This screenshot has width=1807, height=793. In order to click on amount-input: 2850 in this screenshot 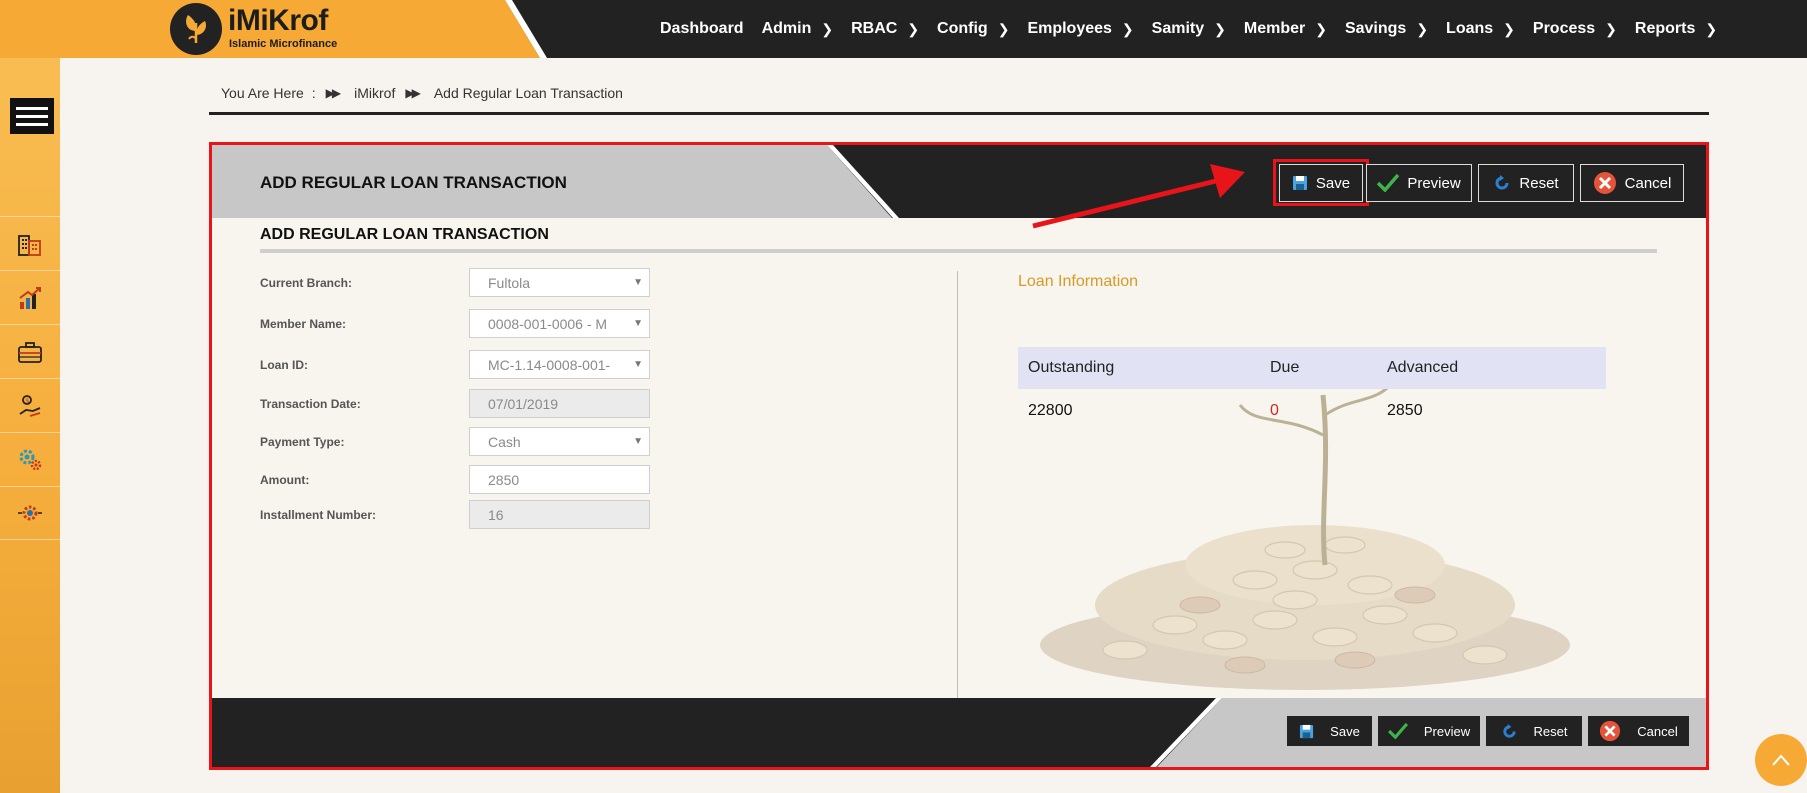, I will do `click(559, 479)`.